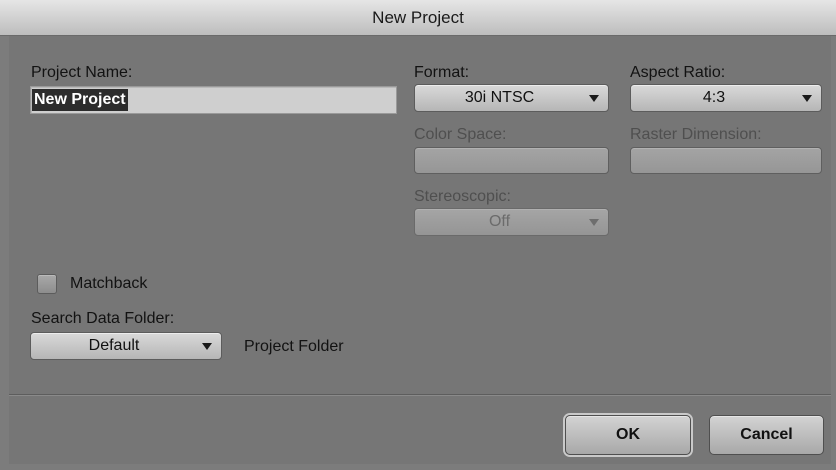 The height and width of the screenshot is (470, 836). Describe the element at coordinates (499, 221) in the screenshot. I see `stereoscopic-value: Off` at that location.